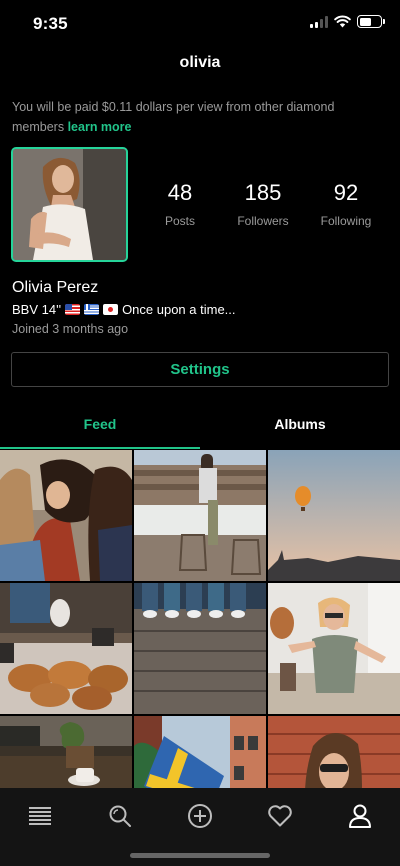  What do you see at coordinates (100, 448) in the screenshot?
I see `active-tab-indicator` at bounding box center [100, 448].